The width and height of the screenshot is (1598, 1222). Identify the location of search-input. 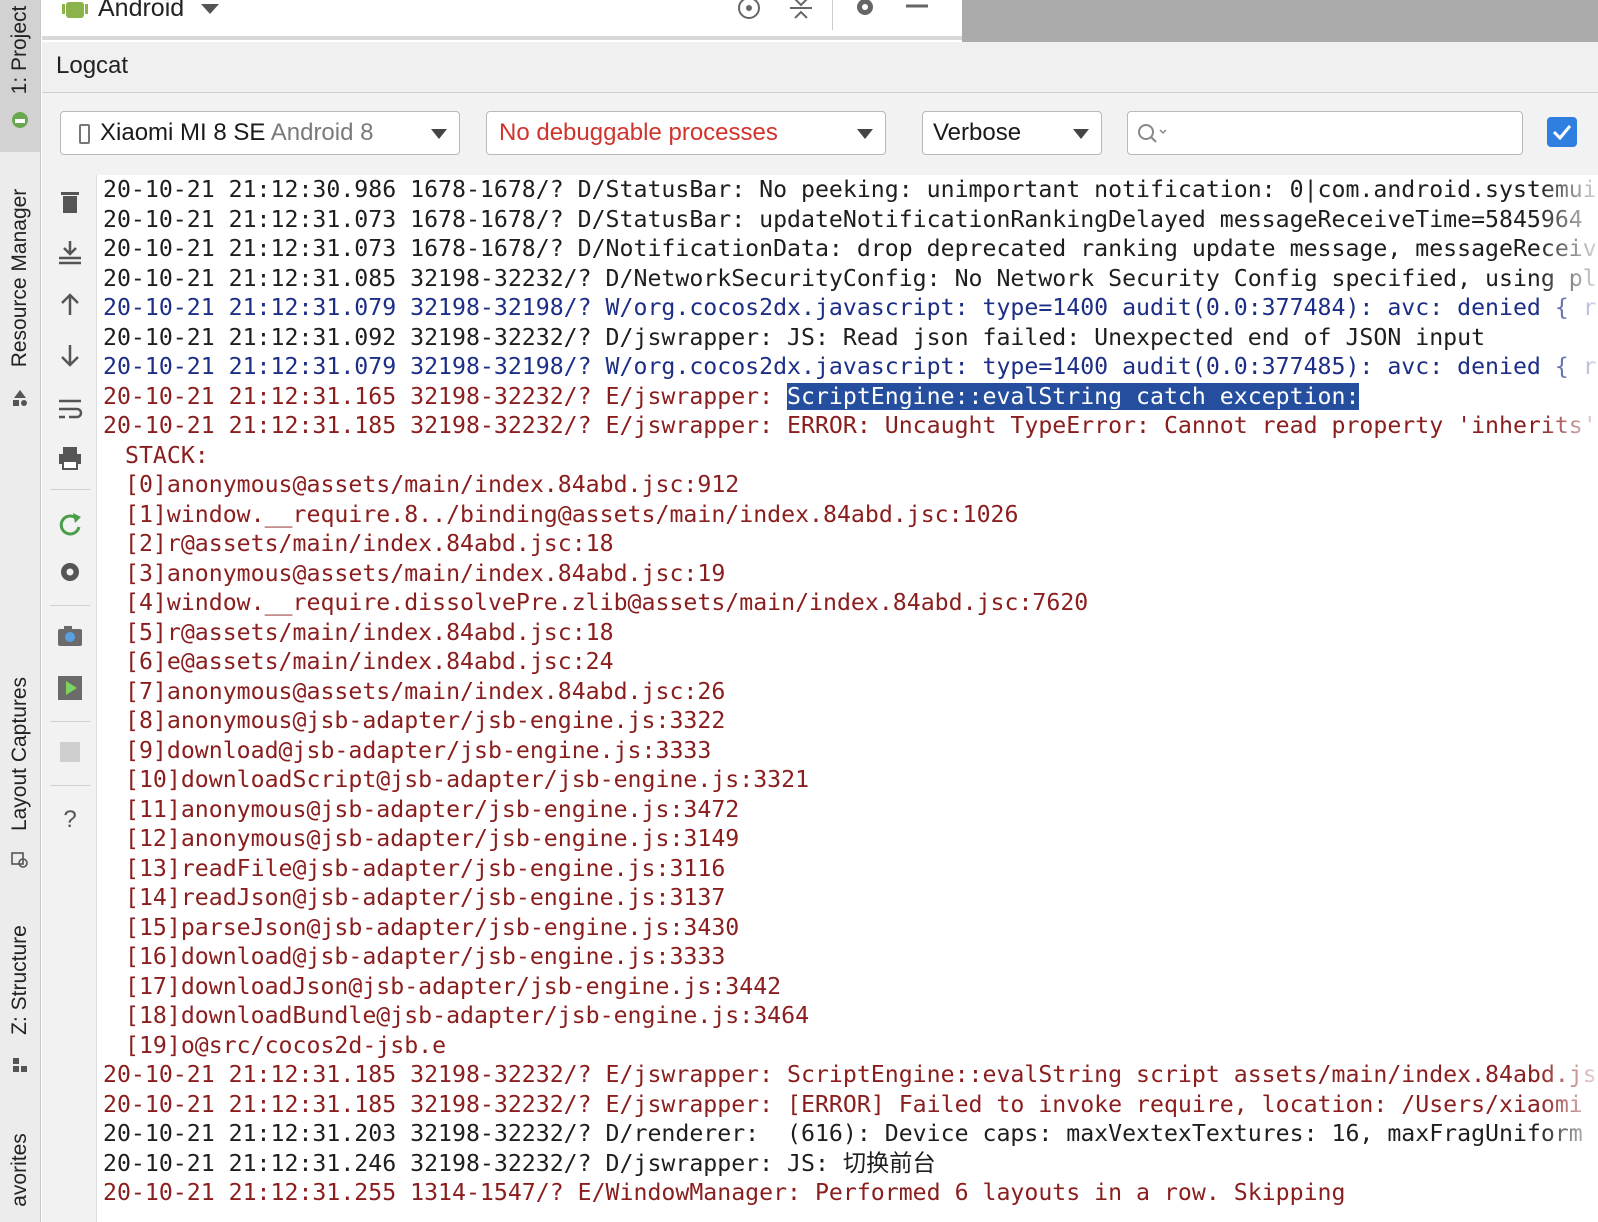
(1325, 133).